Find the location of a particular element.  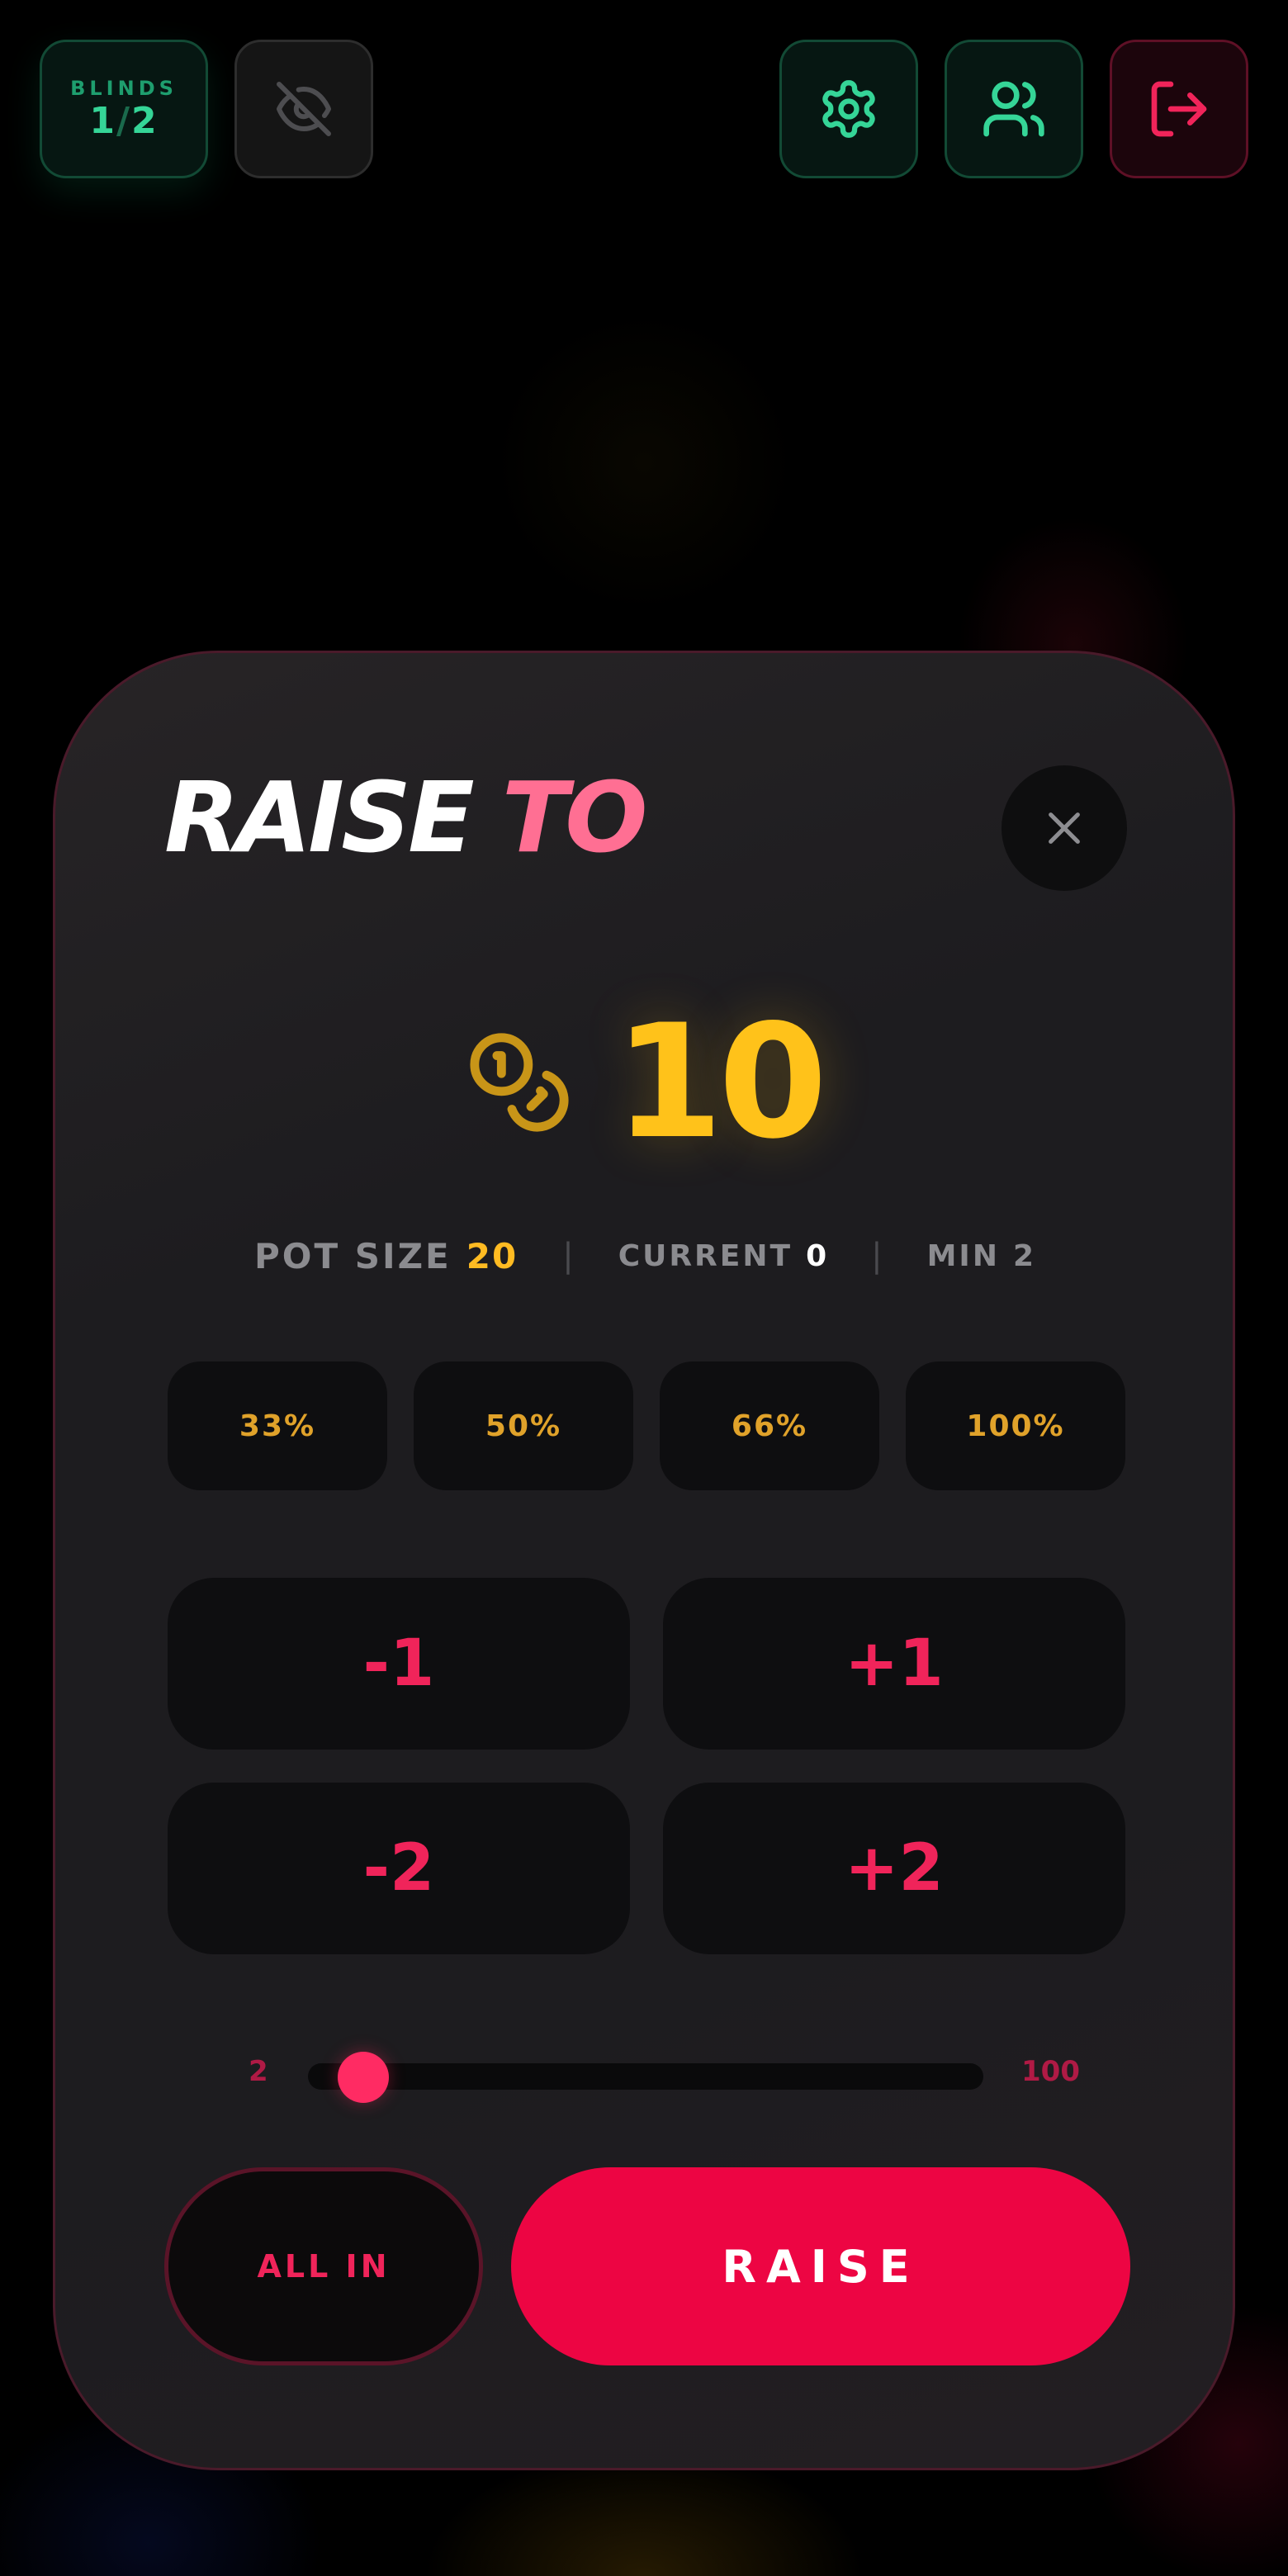

pot-size-label: POT SIZE is located at coordinates (352, 1255).